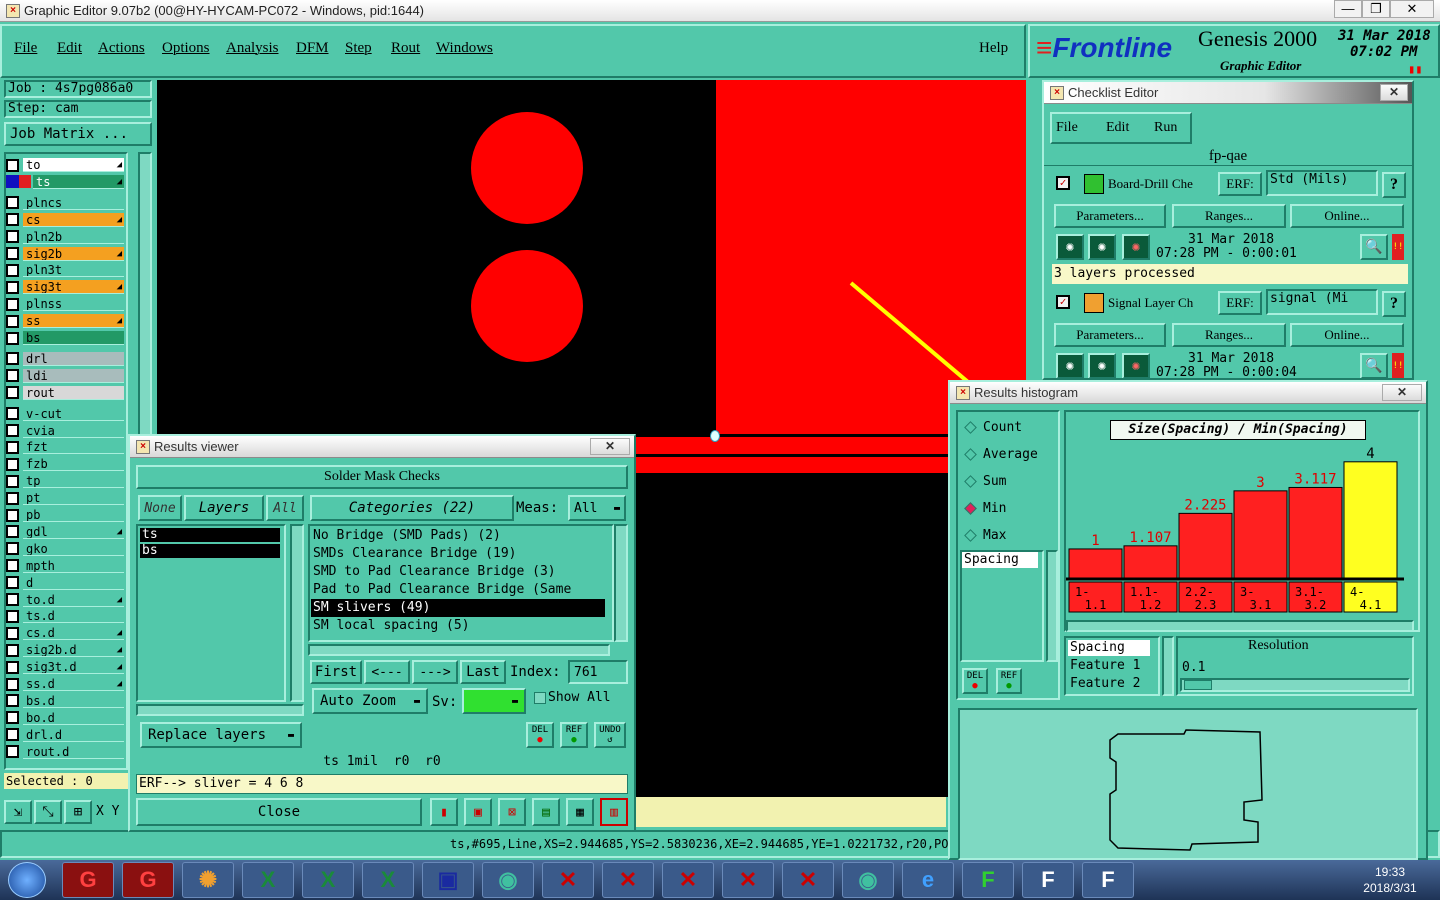 This screenshot has width=1440, height=900. I want to click on checklist-menu-edit: Edit, so click(1117, 128).